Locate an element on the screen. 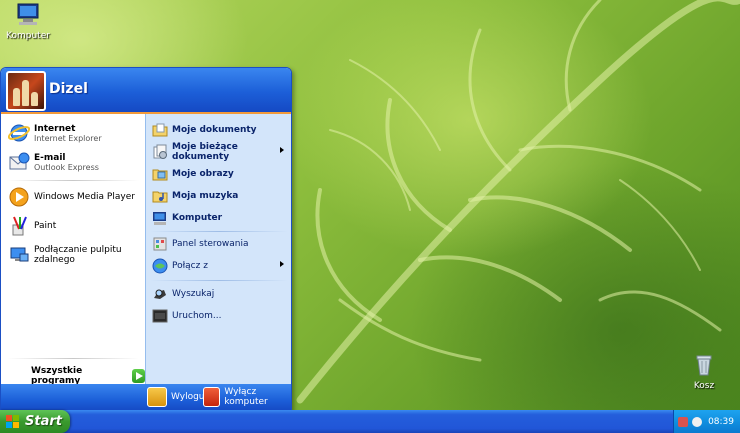  outlook-express-icon is located at coordinates (19, 161).